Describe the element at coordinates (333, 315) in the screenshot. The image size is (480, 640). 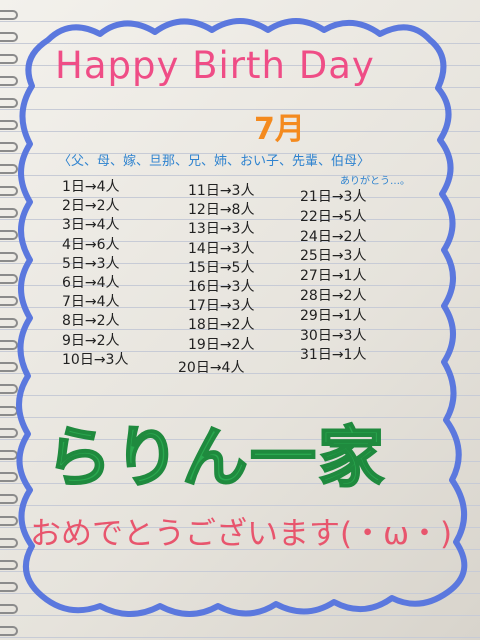
I see `day-entry: 29日→1人` at that location.